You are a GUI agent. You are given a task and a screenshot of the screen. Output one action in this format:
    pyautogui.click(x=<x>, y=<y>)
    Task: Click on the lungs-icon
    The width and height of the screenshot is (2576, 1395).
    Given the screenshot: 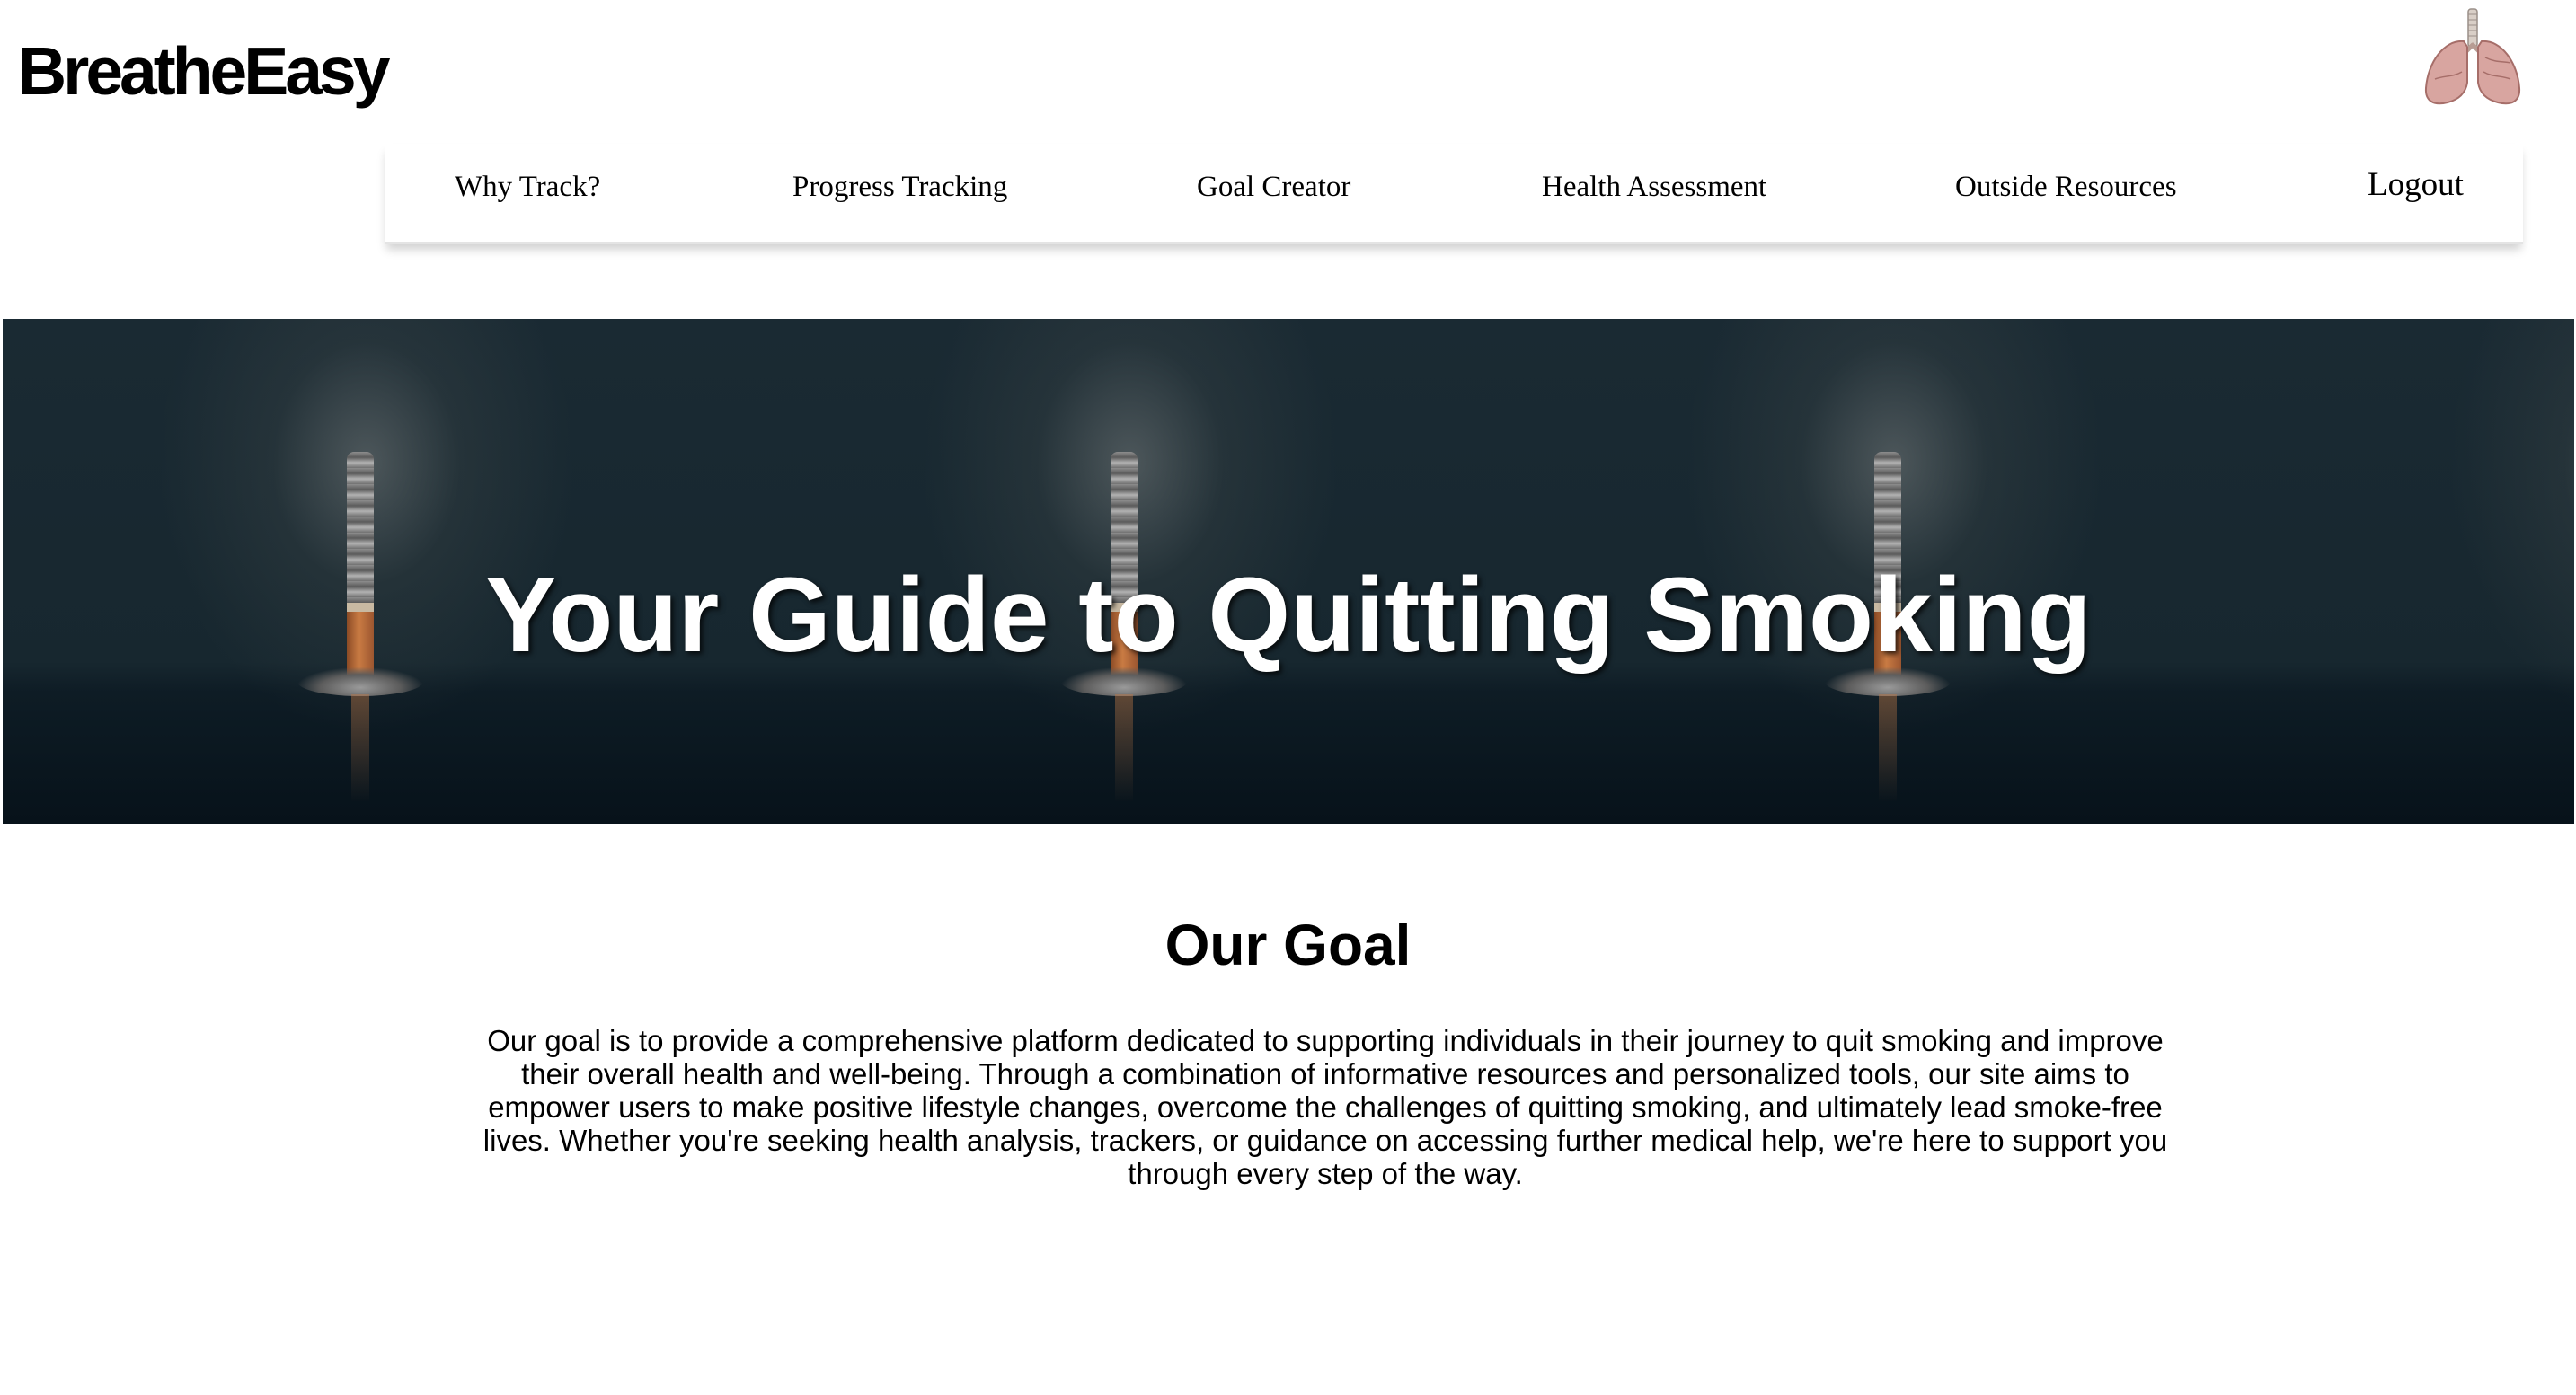 What is the action you would take?
    pyautogui.click(x=2472, y=58)
    